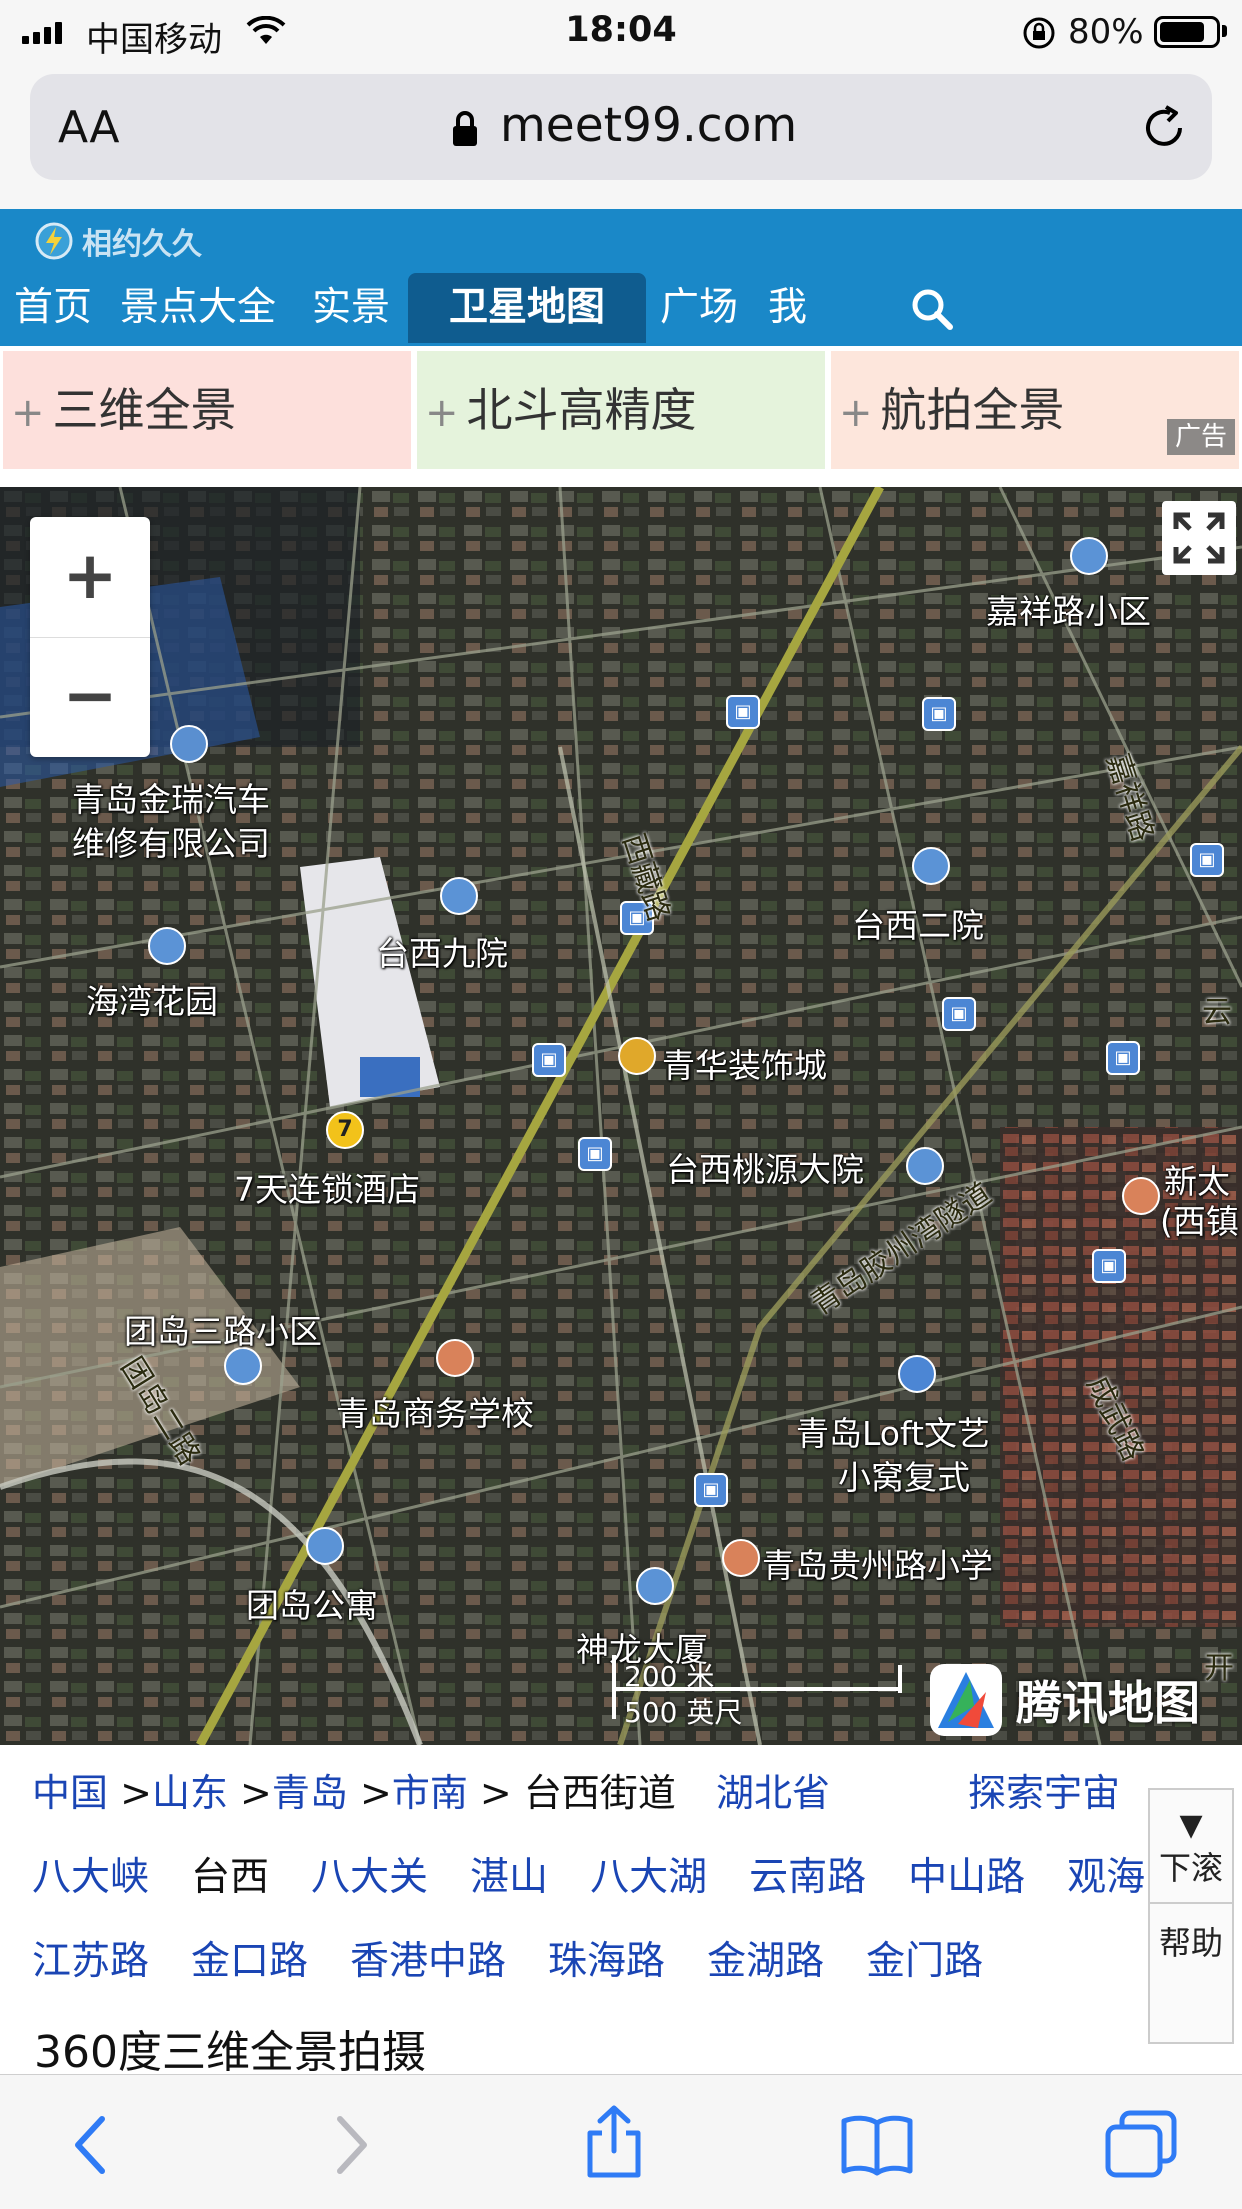 The width and height of the screenshot is (1242, 2209). Describe the element at coordinates (877, 2145) in the screenshot. I see `bookmarks-icon` at that location.